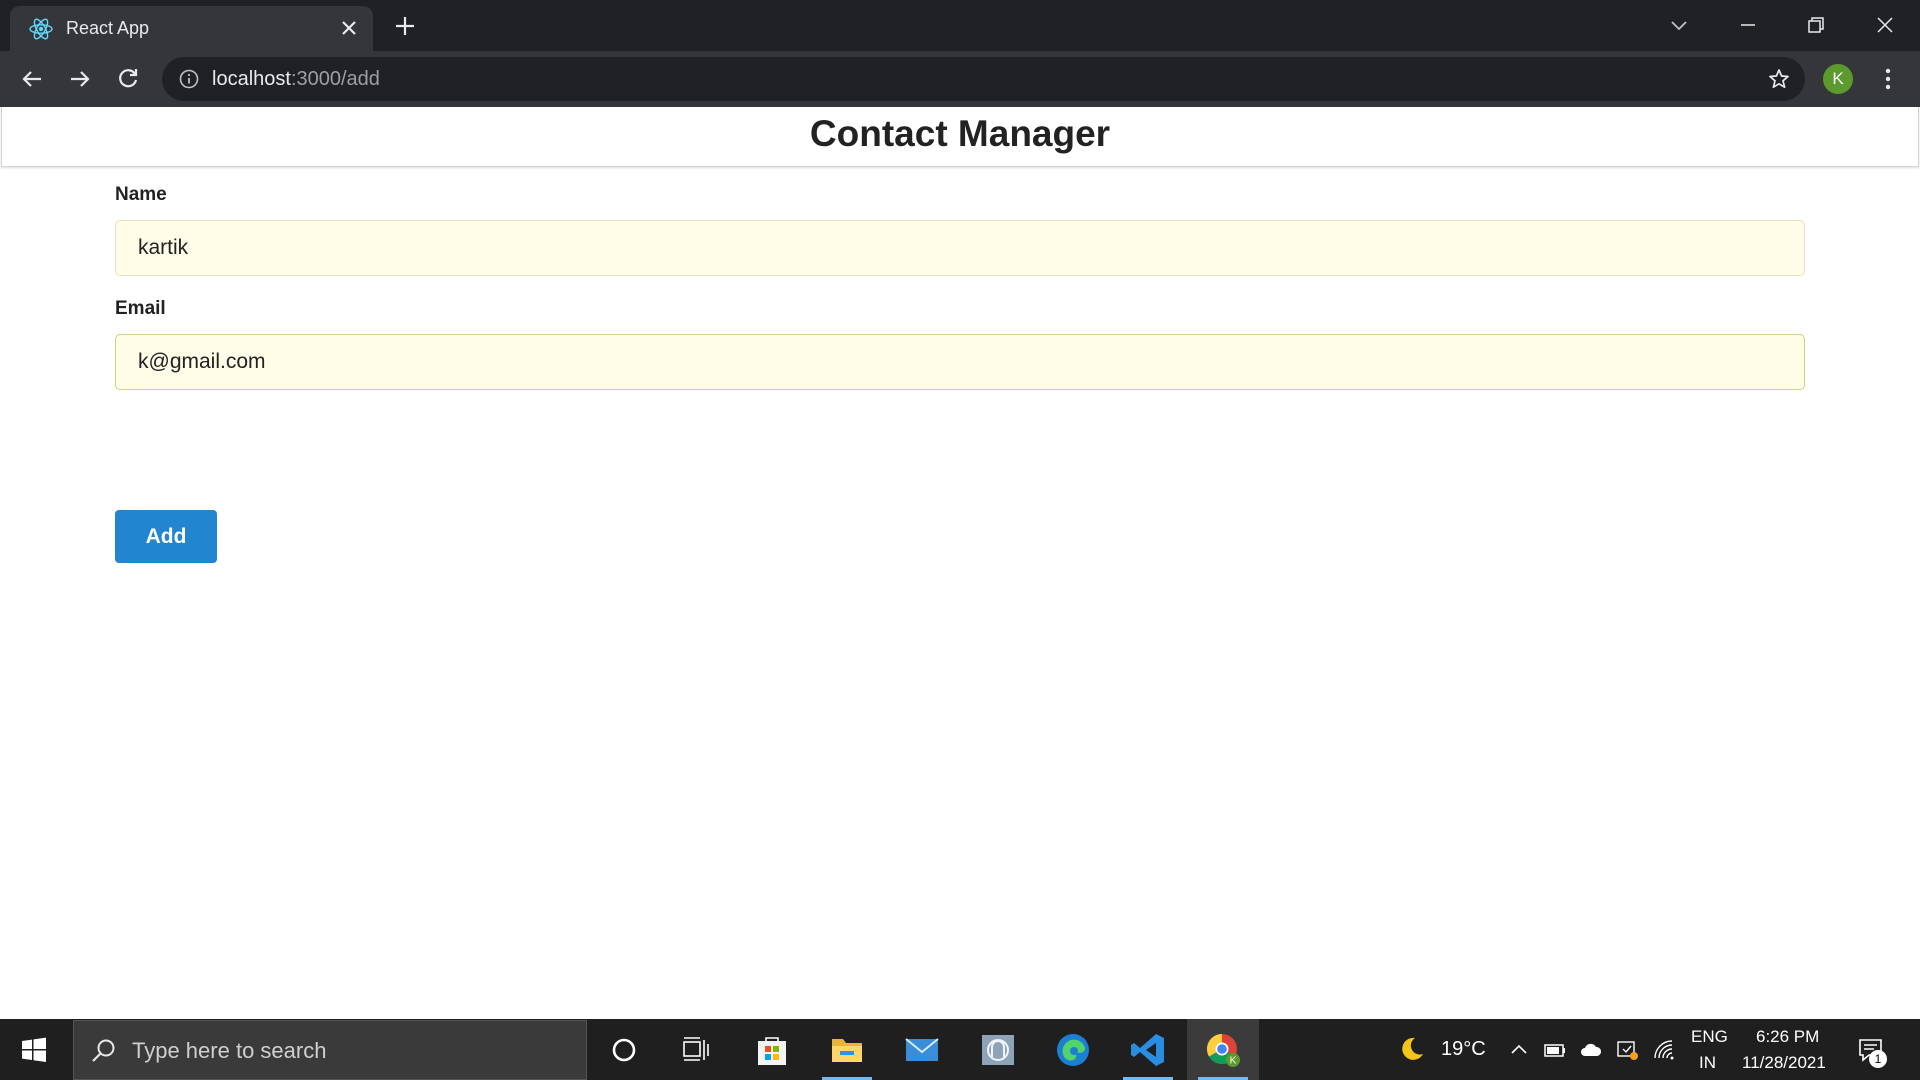 Image resolution: width=1920 pixels, height=1080 pixels. Describe the element at coordinates (128, 79) in the screenshot. I see `reload-icon` at that location.